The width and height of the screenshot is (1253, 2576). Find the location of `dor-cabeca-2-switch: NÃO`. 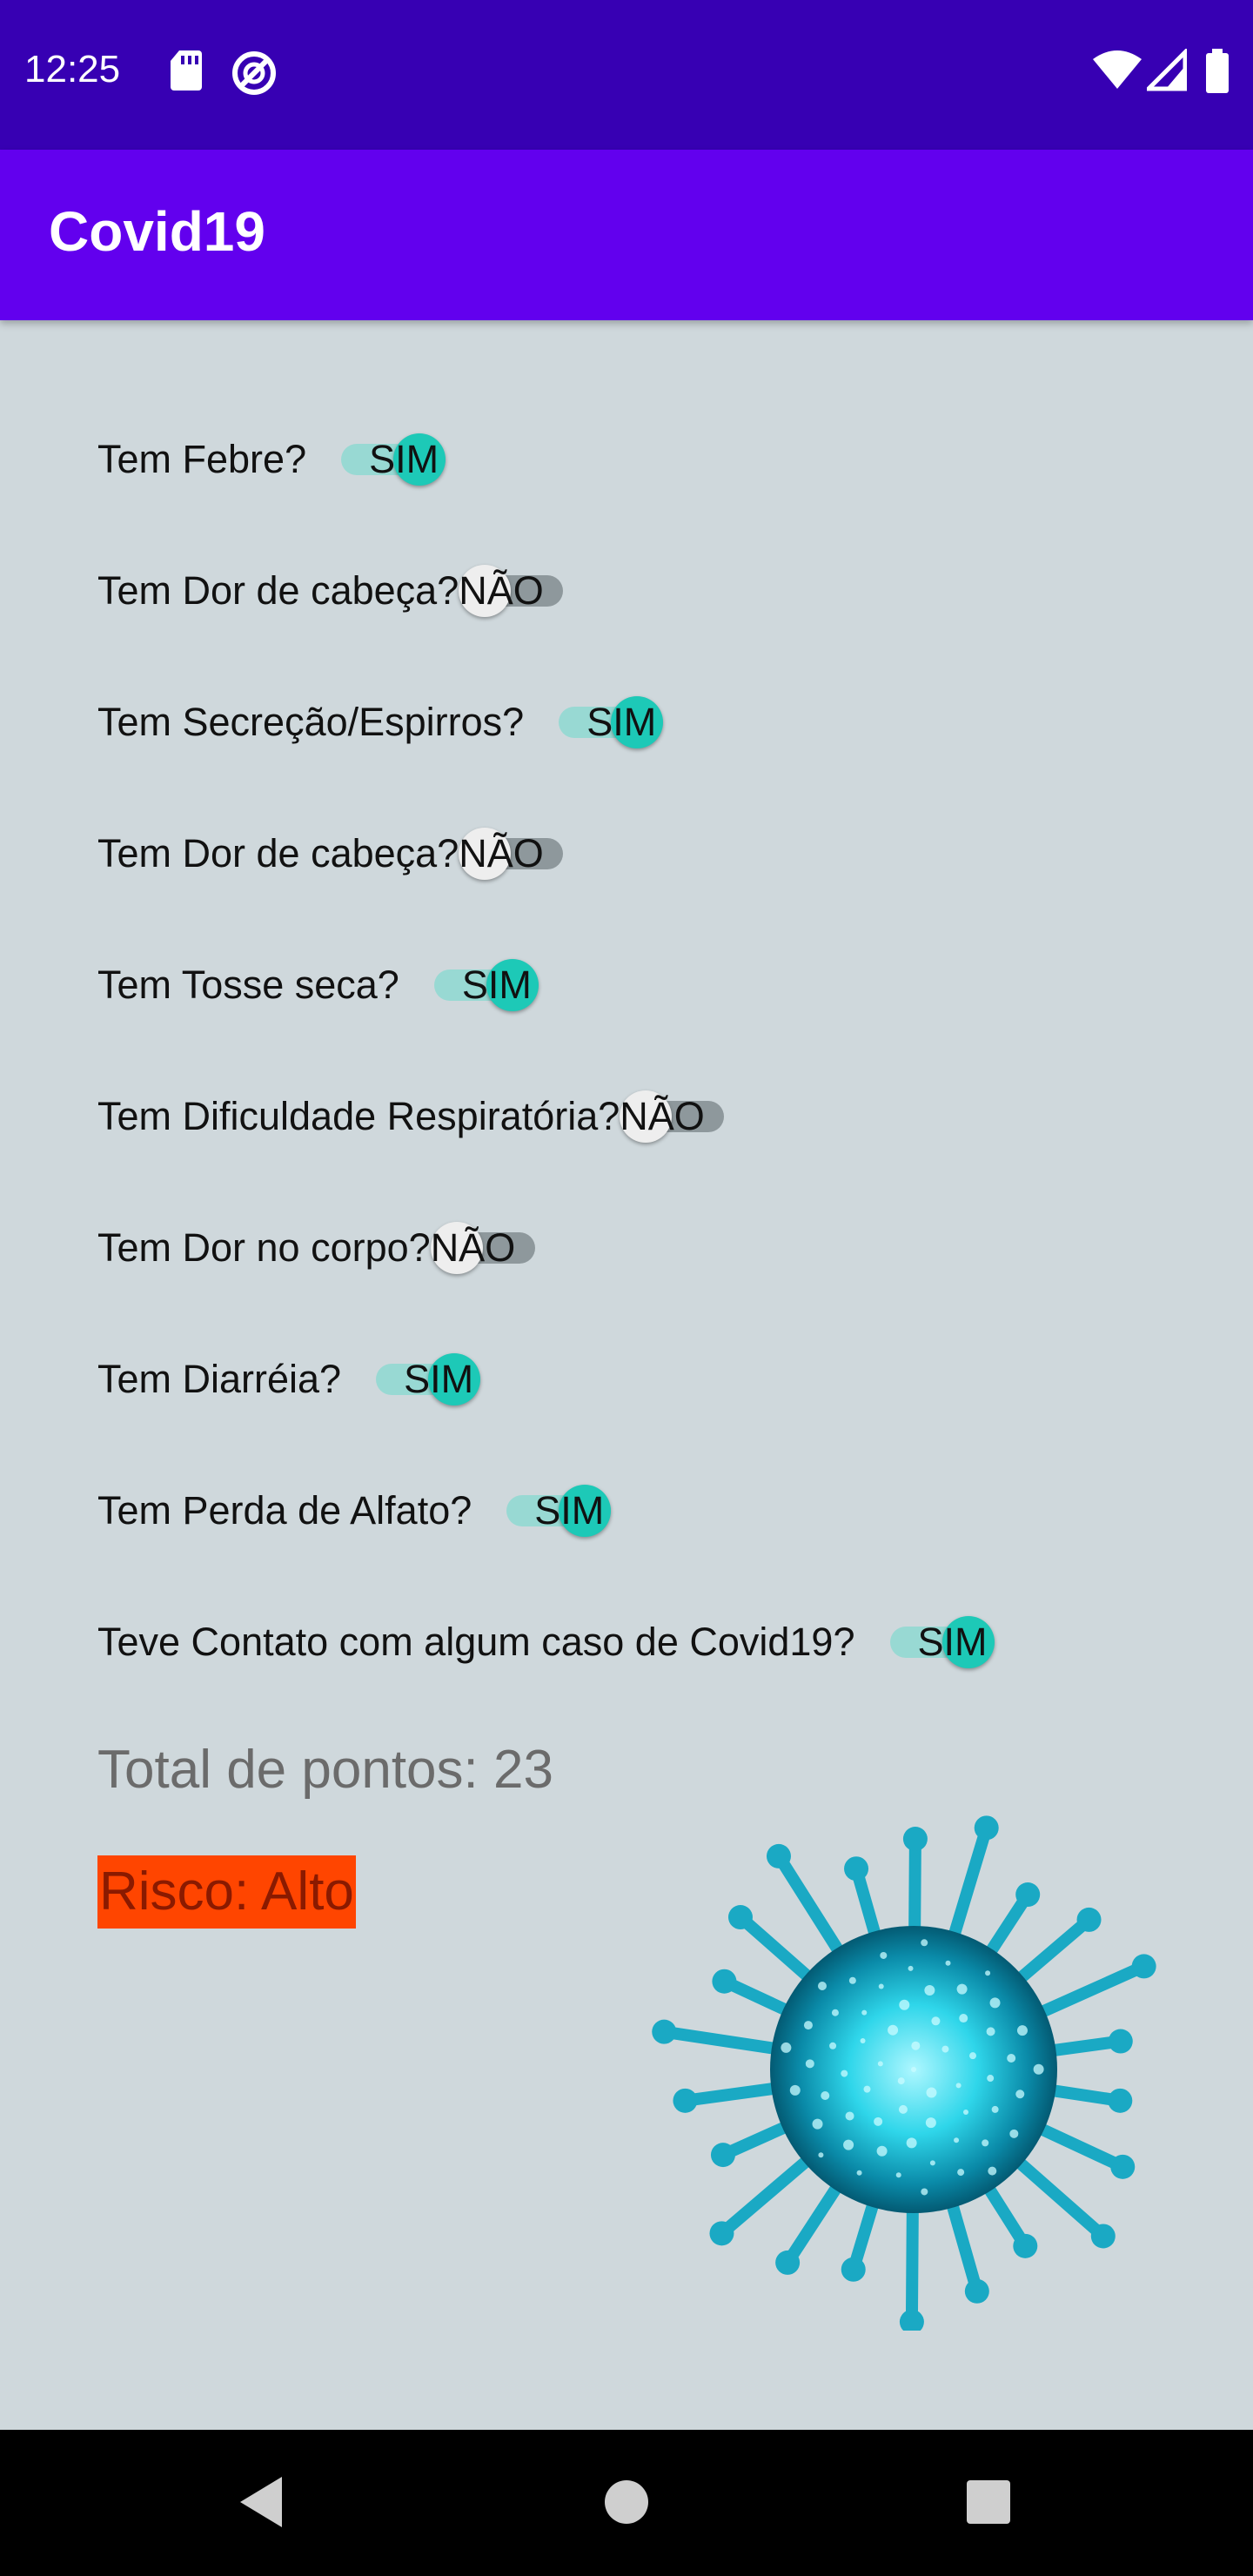

dor-cabeca-2-switch: NÃO is located at coordinates (511, 854).